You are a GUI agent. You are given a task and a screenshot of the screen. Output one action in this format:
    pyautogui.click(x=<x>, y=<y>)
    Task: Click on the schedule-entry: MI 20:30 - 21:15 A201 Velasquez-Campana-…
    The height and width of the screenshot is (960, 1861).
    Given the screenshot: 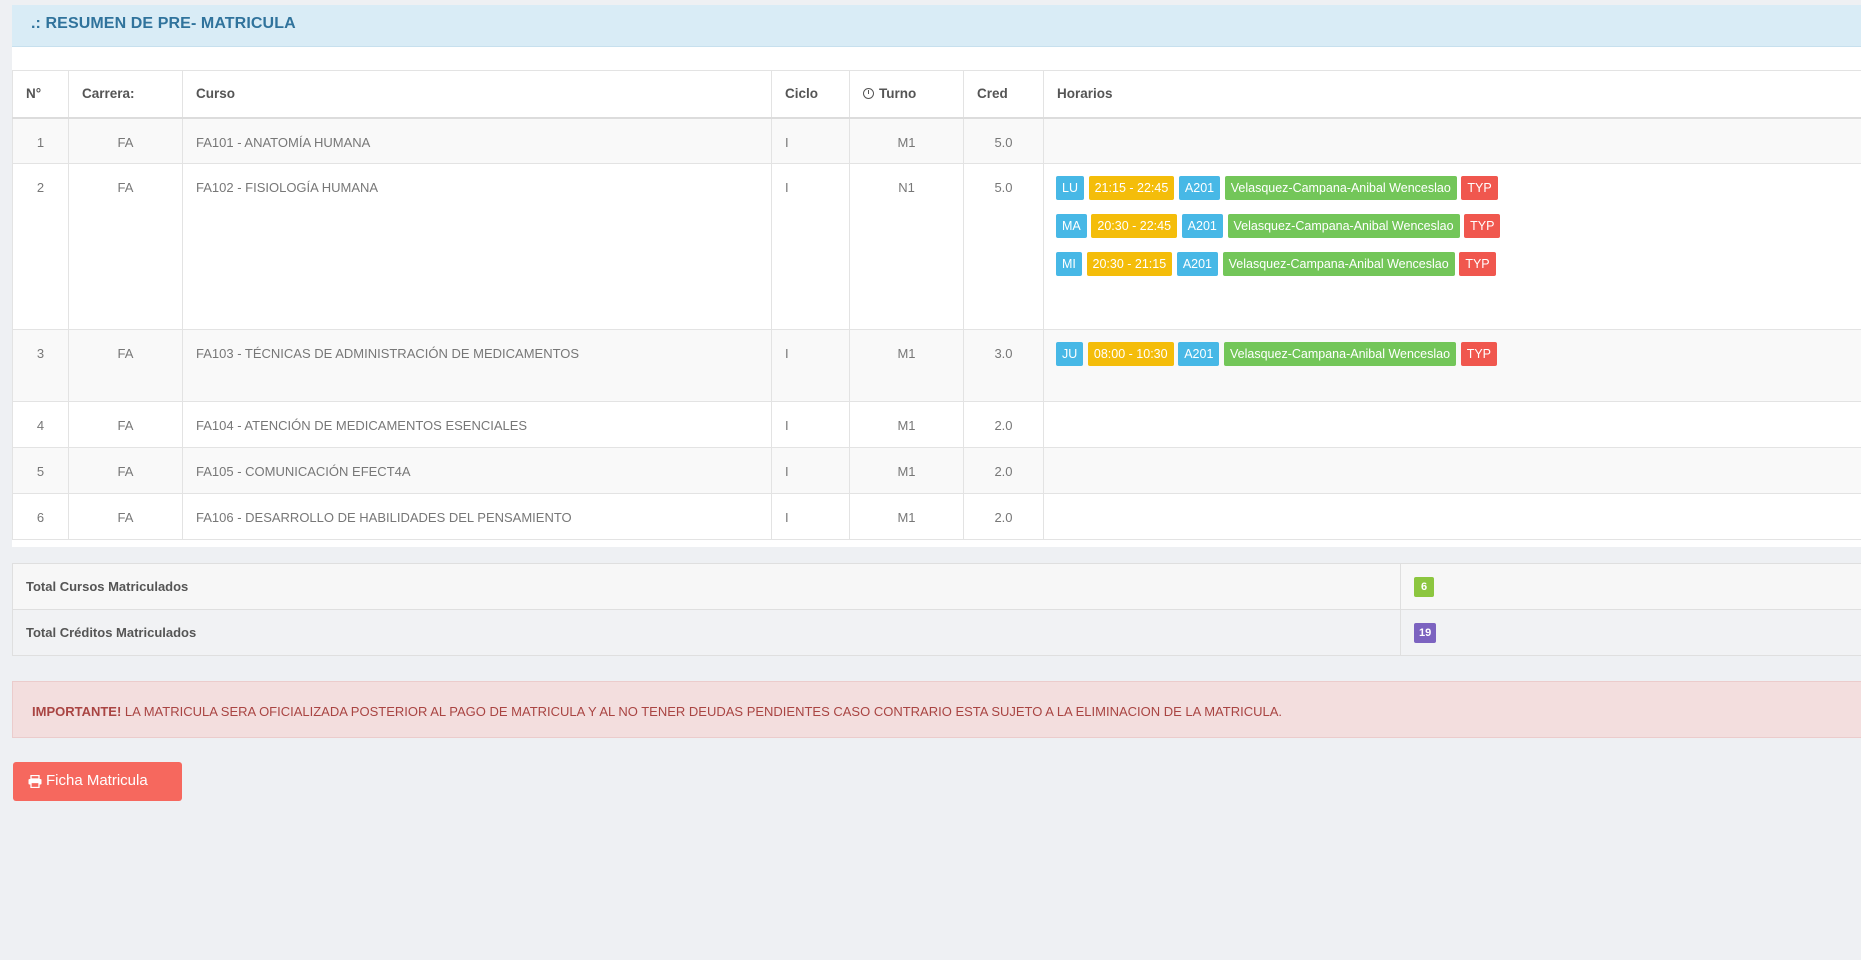 What is the action you would take?
    pyautogui.click(x=1458, y=264)
    